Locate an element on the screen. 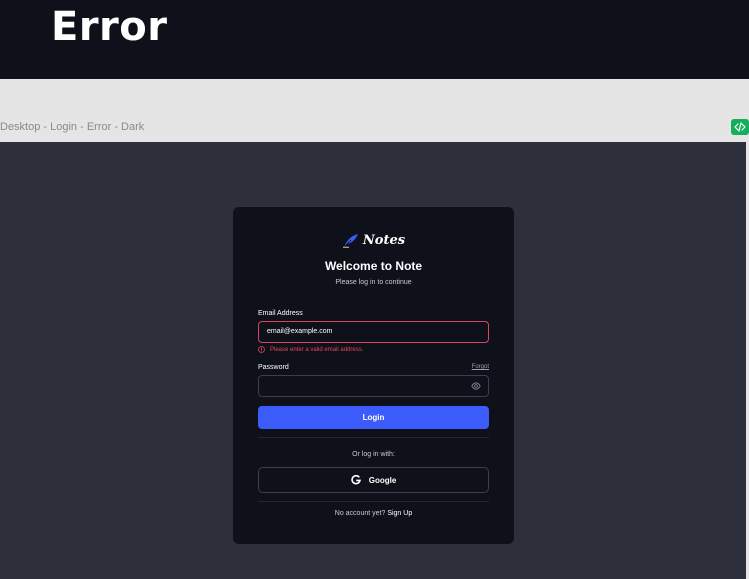  email-value: email@example.com is located at coordinates (300, 331).